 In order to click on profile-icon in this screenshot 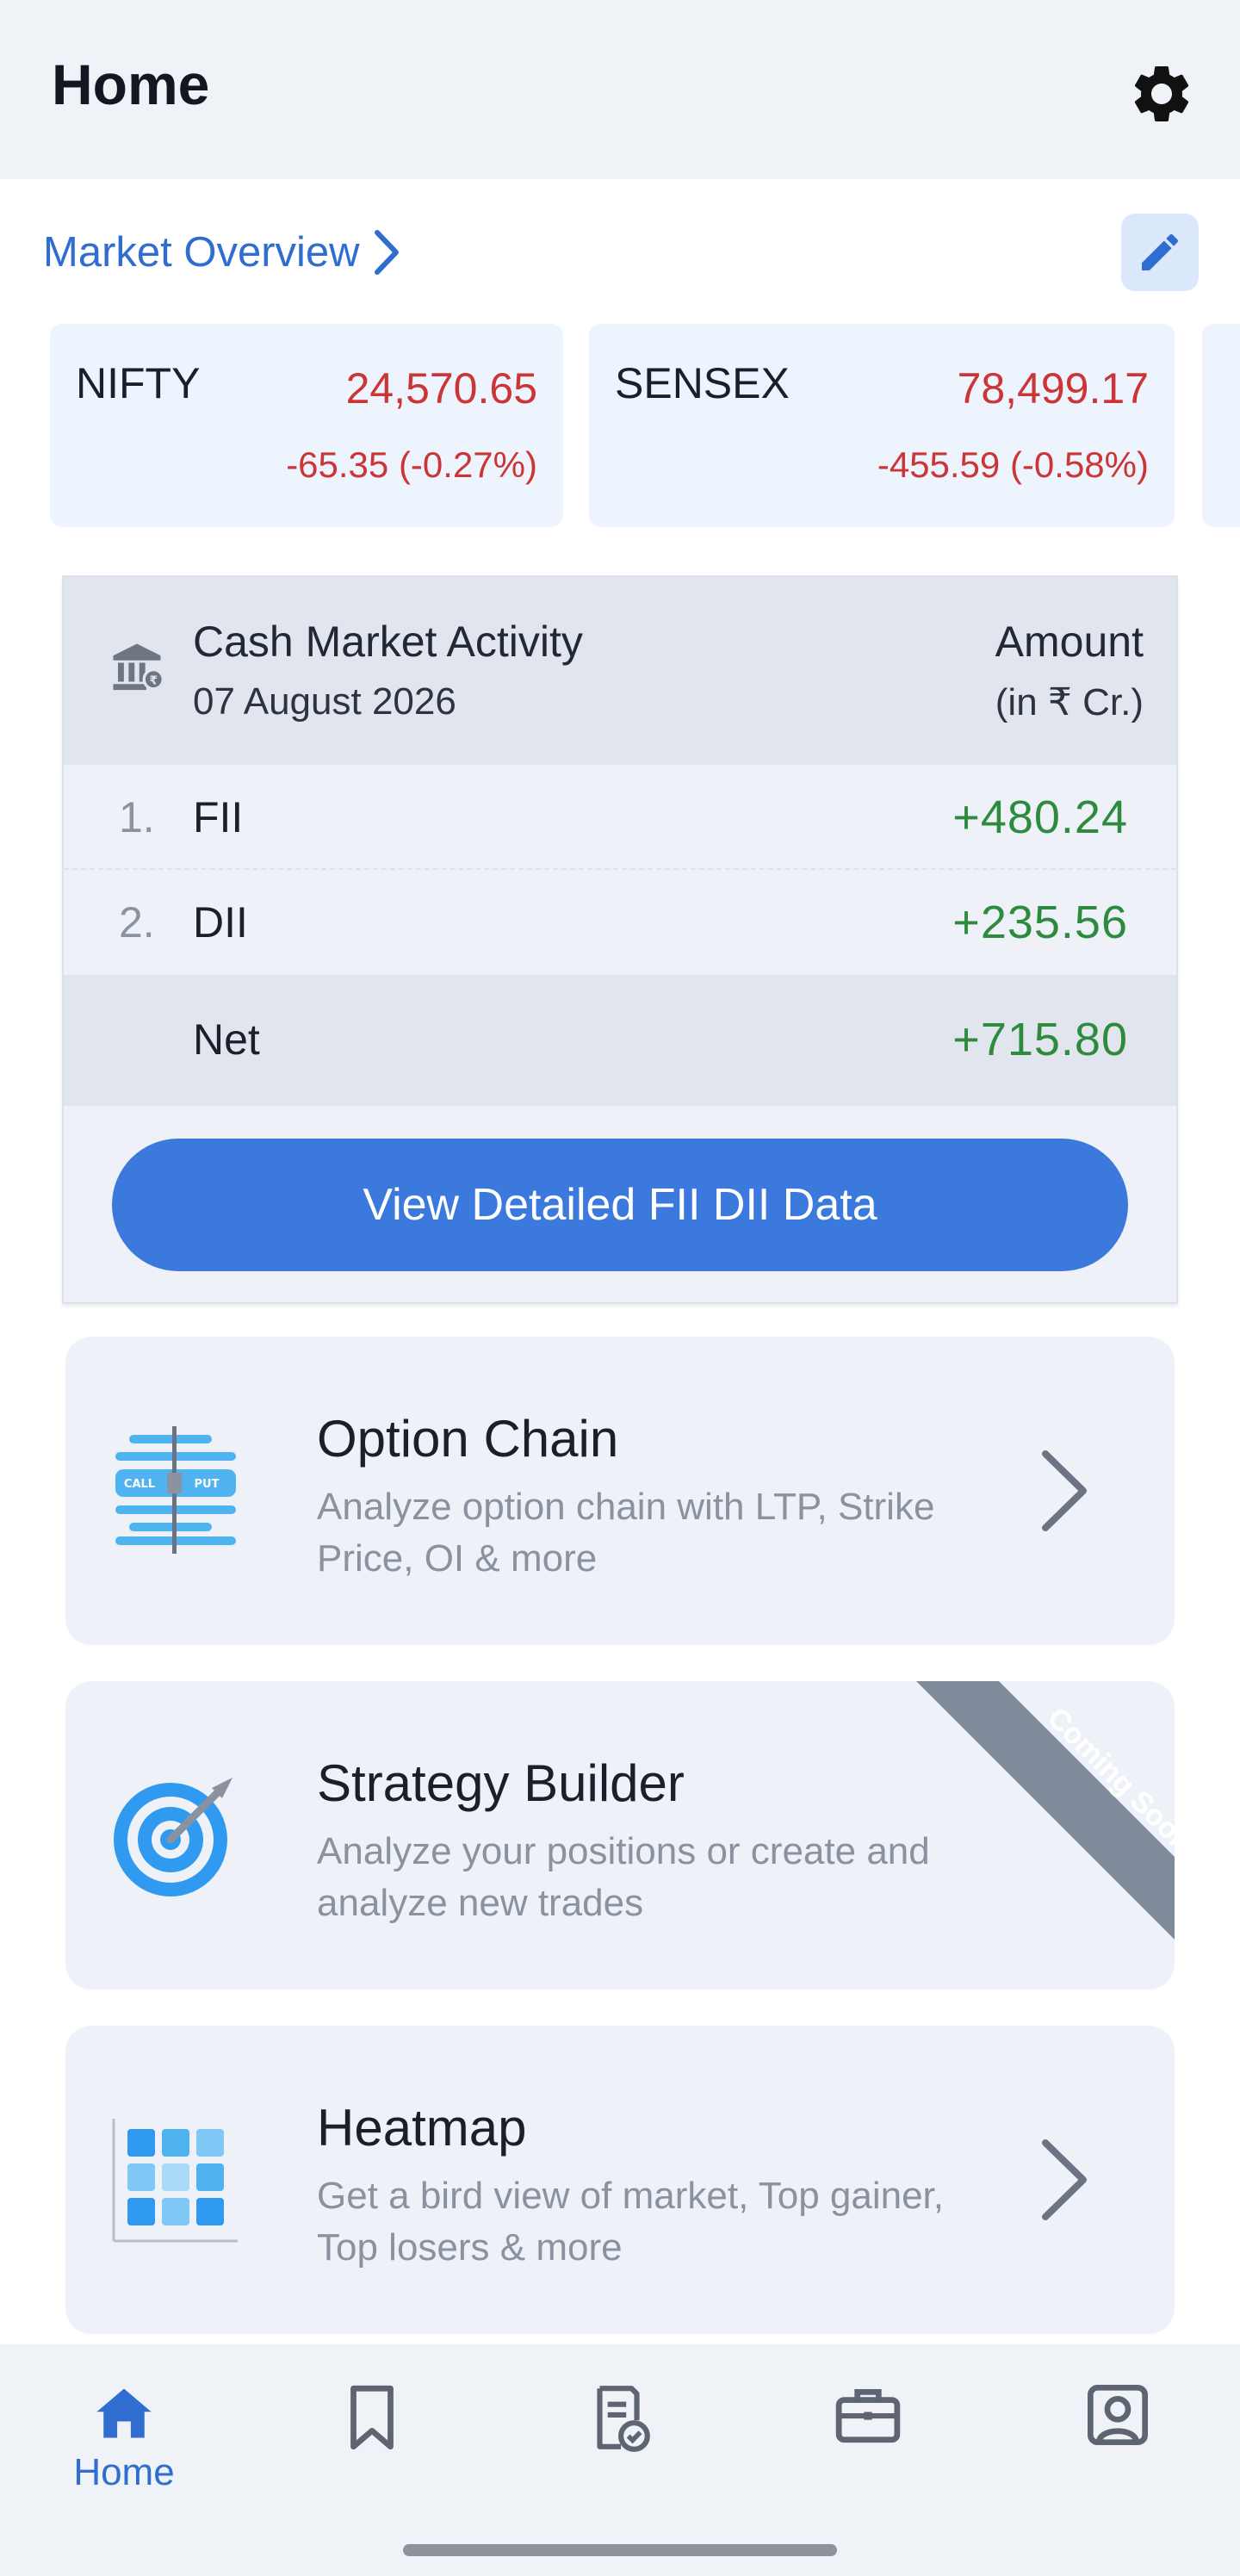, I will do `click(1118, 2415)`.